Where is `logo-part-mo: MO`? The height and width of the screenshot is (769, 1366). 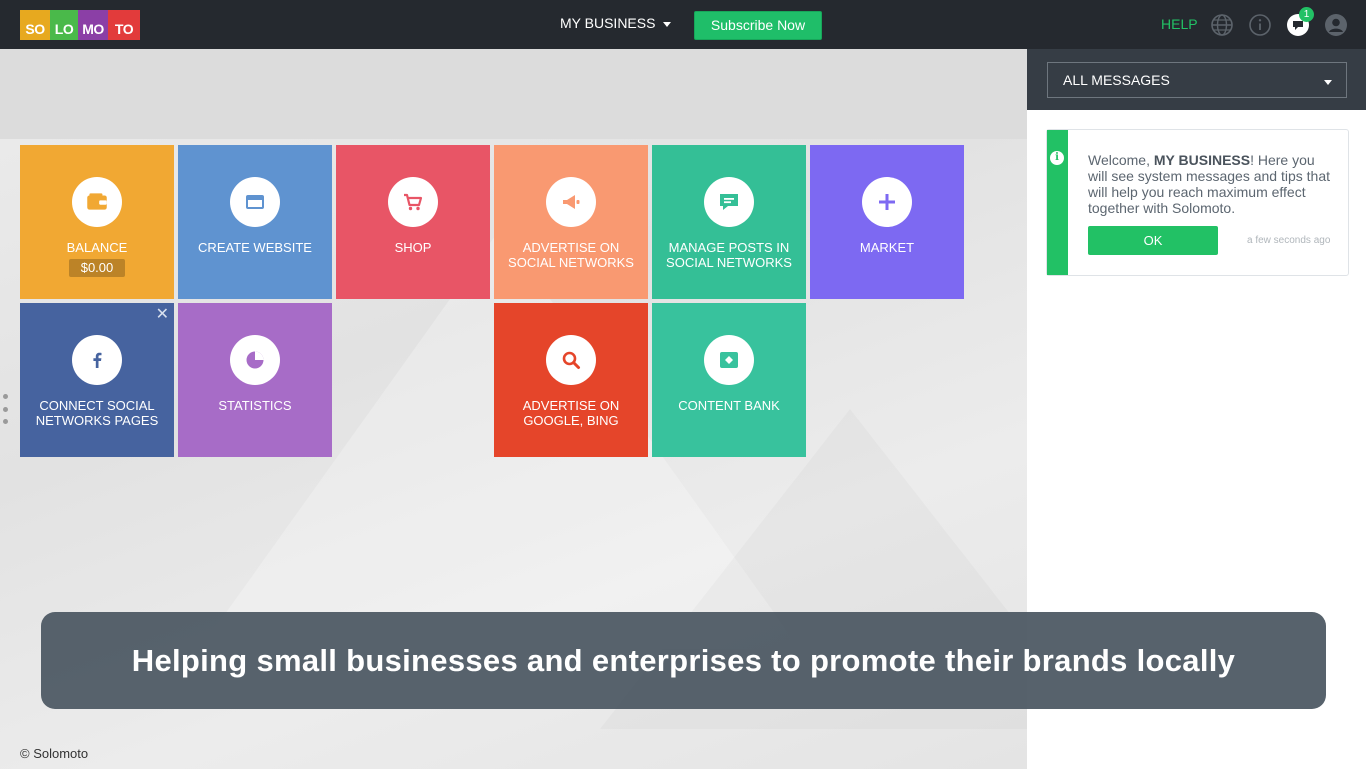
logo-part-mo: MO is located at coordinates (93, 25).